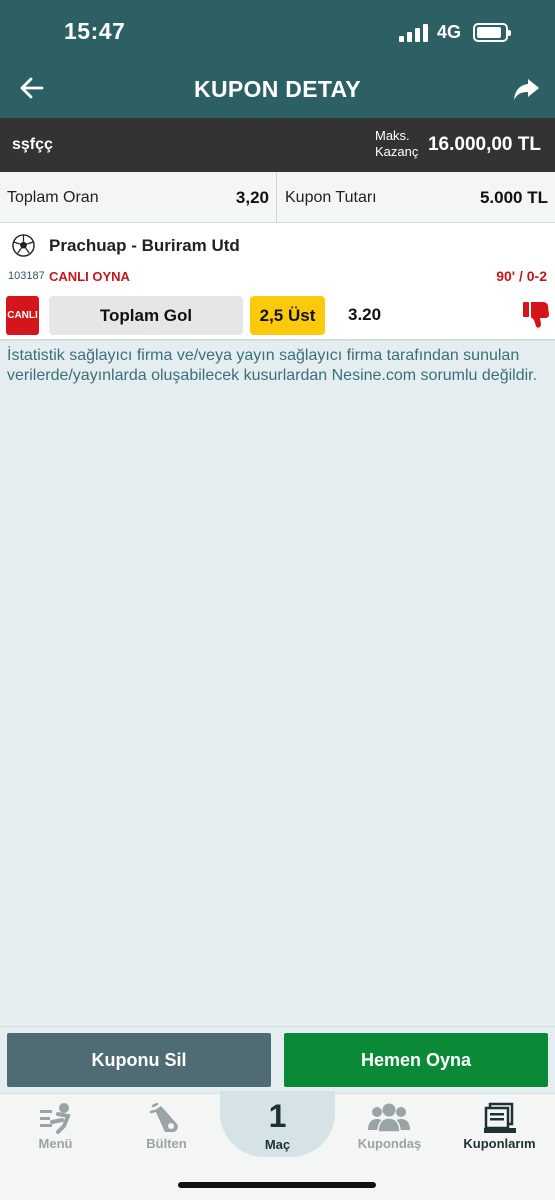 Image resolution: width=555 pixels, height=1200 pixels. I want to click on tab-bulletin: Bülten, so click(166, 1126).